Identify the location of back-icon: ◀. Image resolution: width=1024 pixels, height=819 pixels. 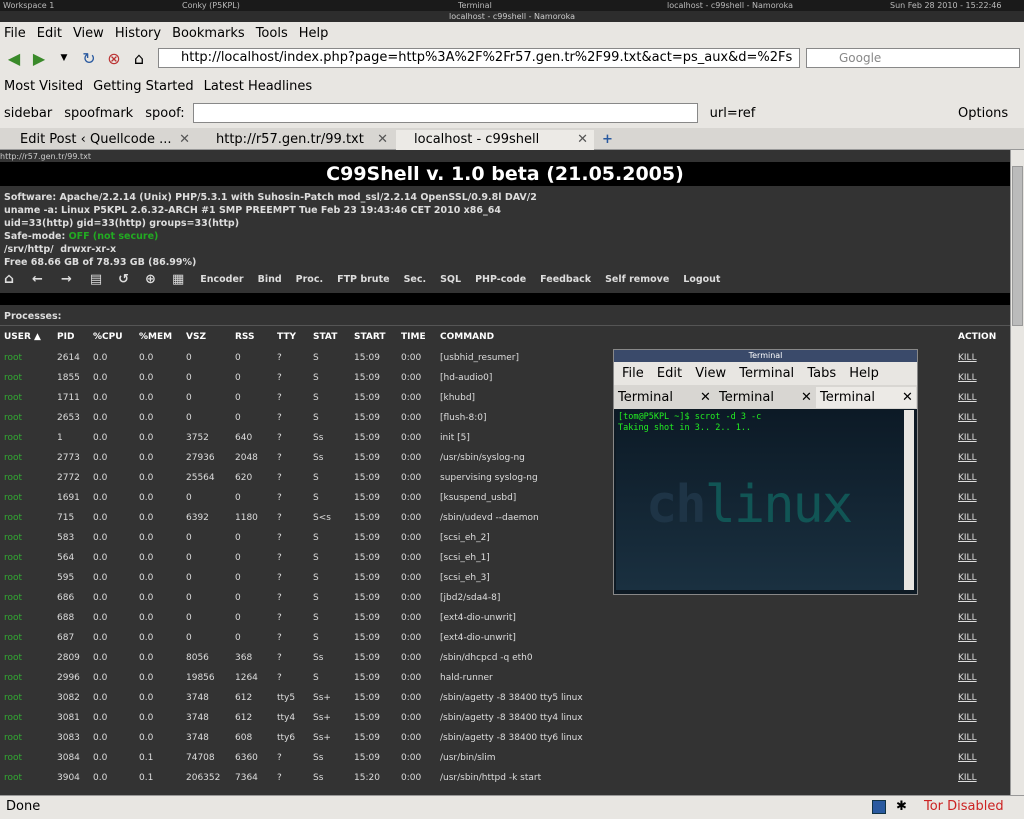
(14, 58).